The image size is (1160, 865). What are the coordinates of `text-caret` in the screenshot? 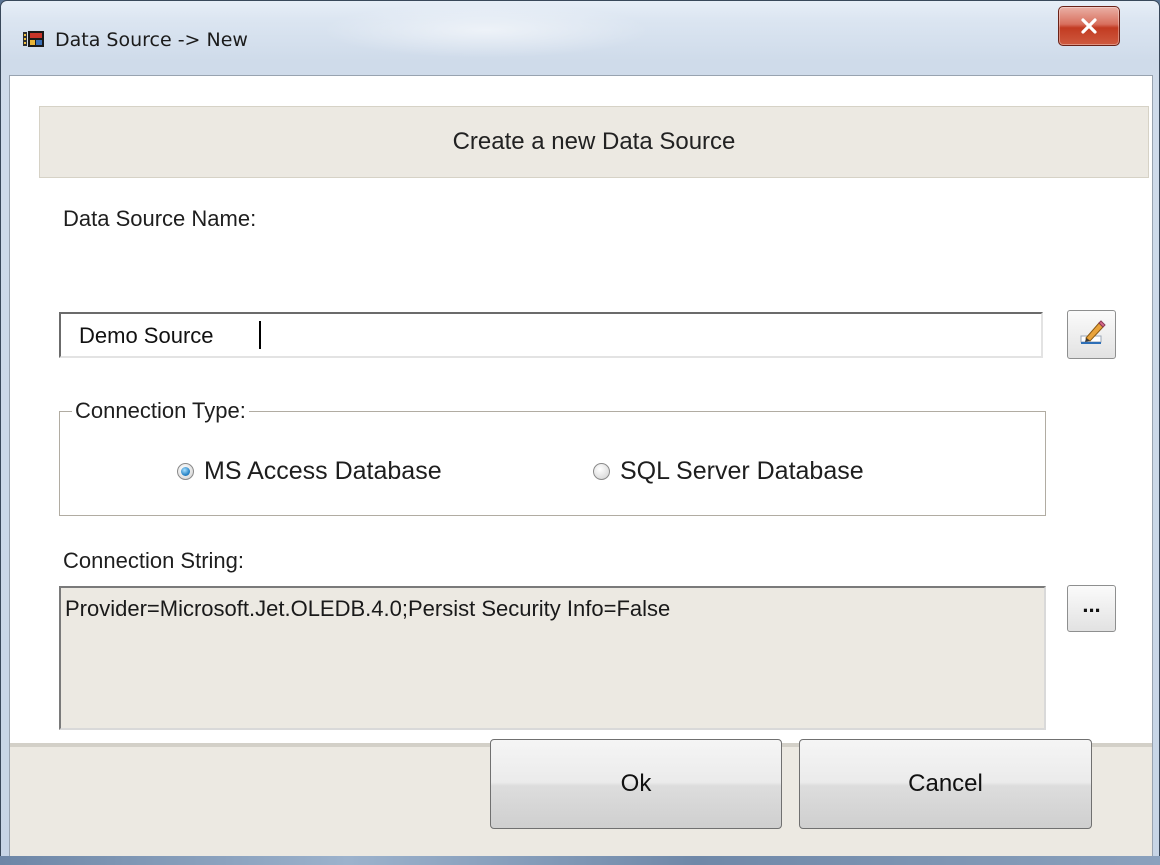 It's located at (260, 335).